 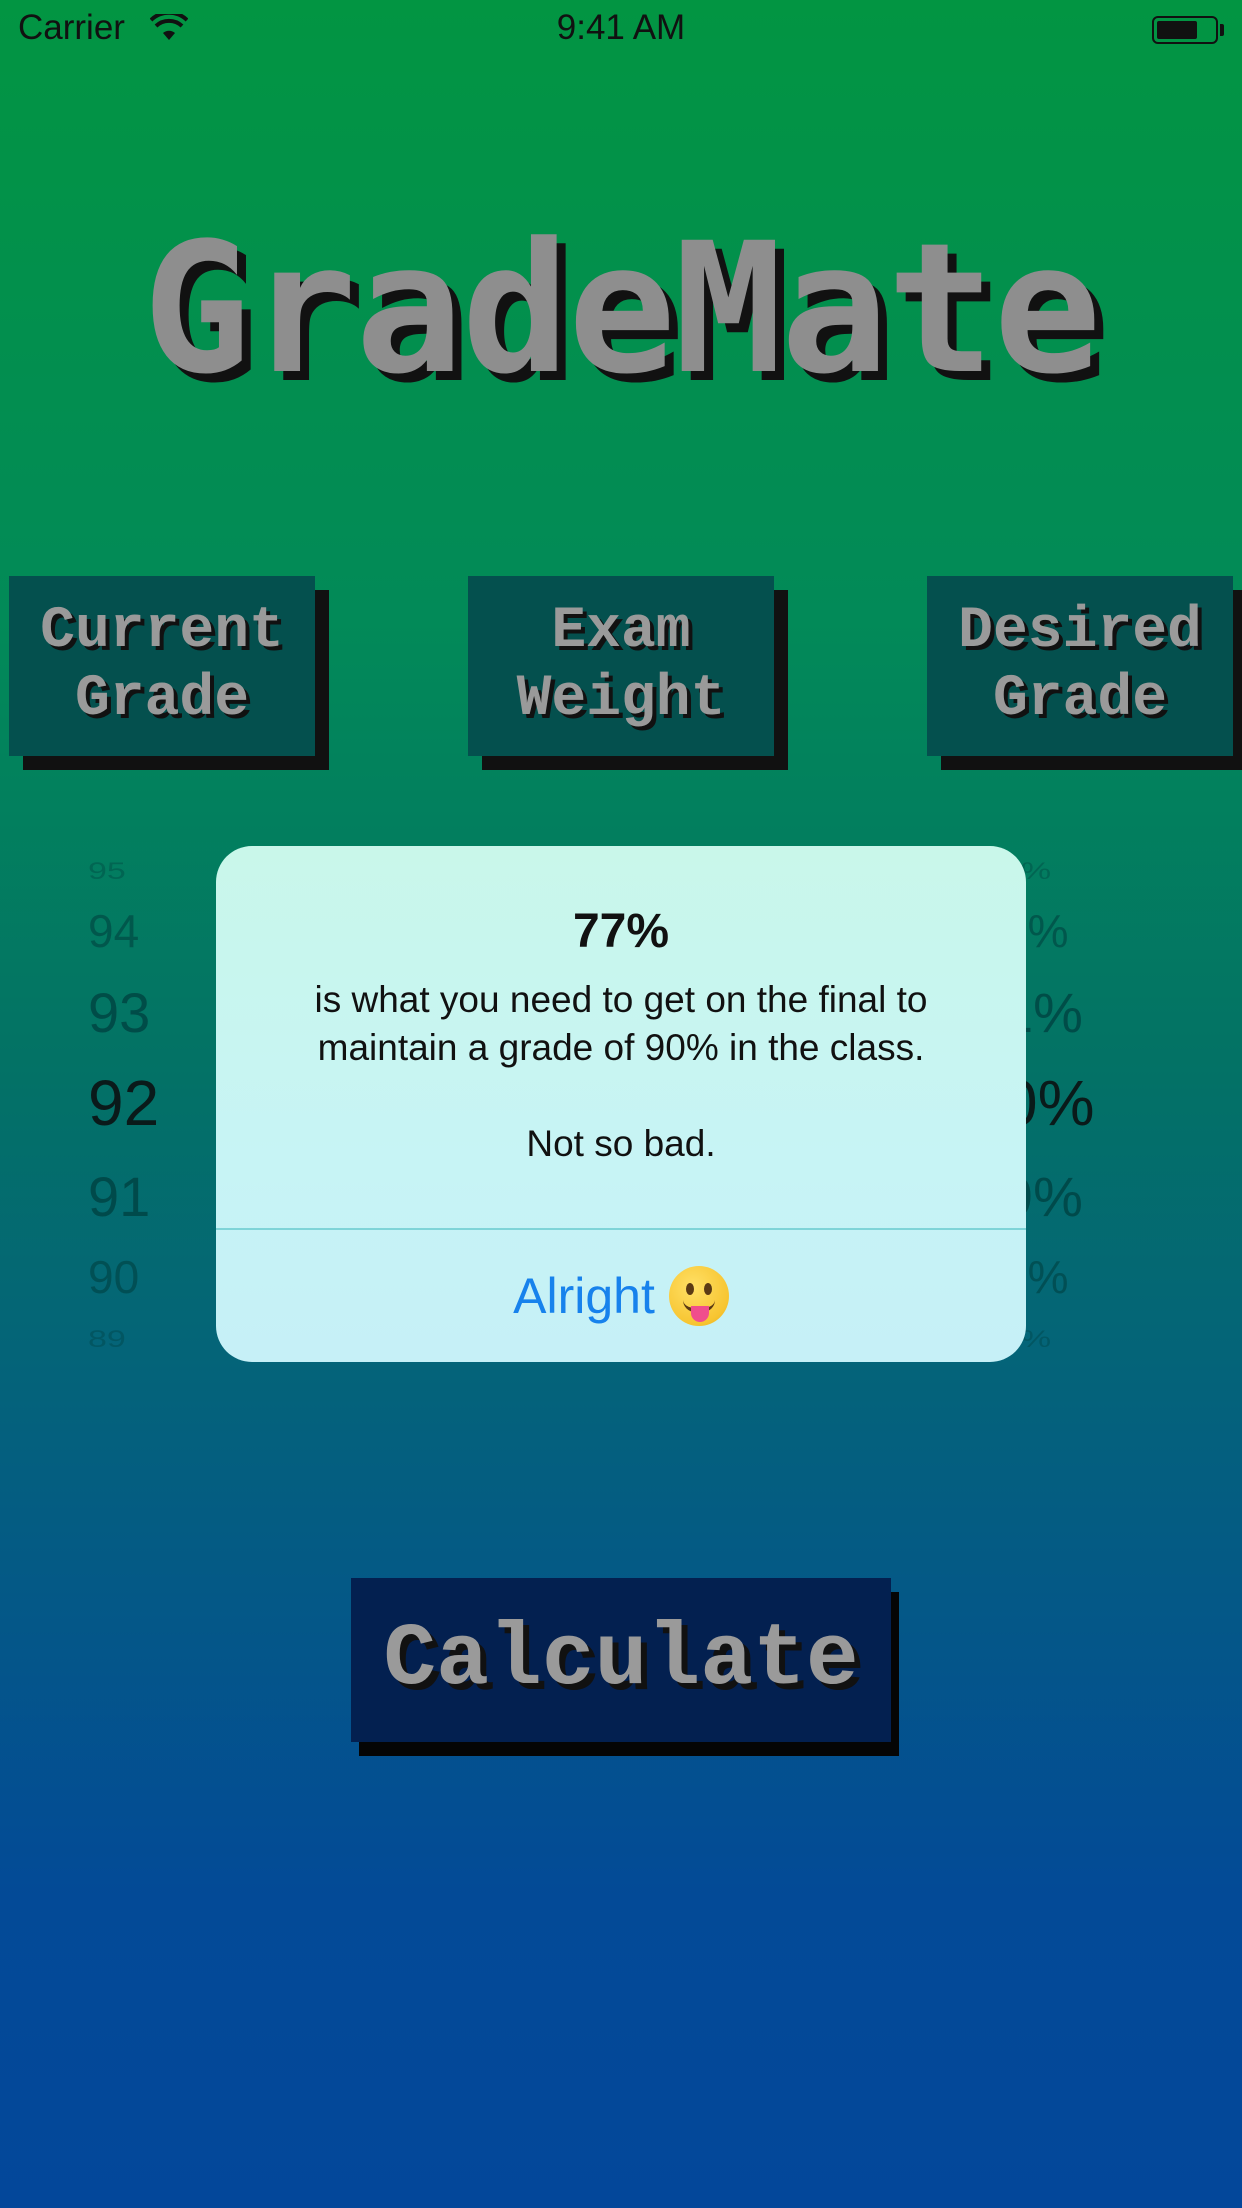 I want to click on exam-weight-button: Exam Weight, so click(x=621, y=666).